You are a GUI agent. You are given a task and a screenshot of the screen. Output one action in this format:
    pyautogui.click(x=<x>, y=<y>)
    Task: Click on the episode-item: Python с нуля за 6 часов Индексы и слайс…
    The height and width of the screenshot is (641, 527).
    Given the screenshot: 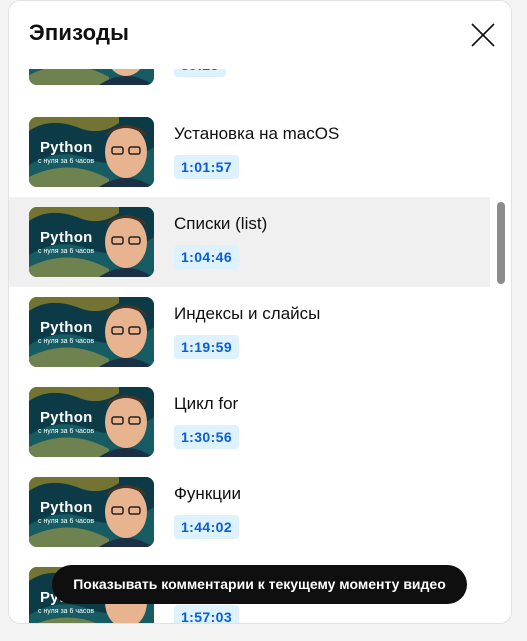 What is the action you would take?
    pyautogui.click(x=249, y=332)
    